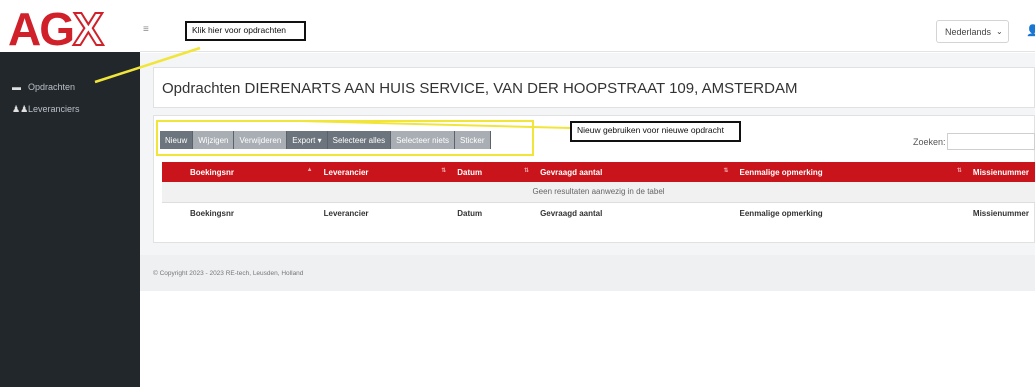  I want to click on footer-cell: Boekingsnr, so click(250, 212).